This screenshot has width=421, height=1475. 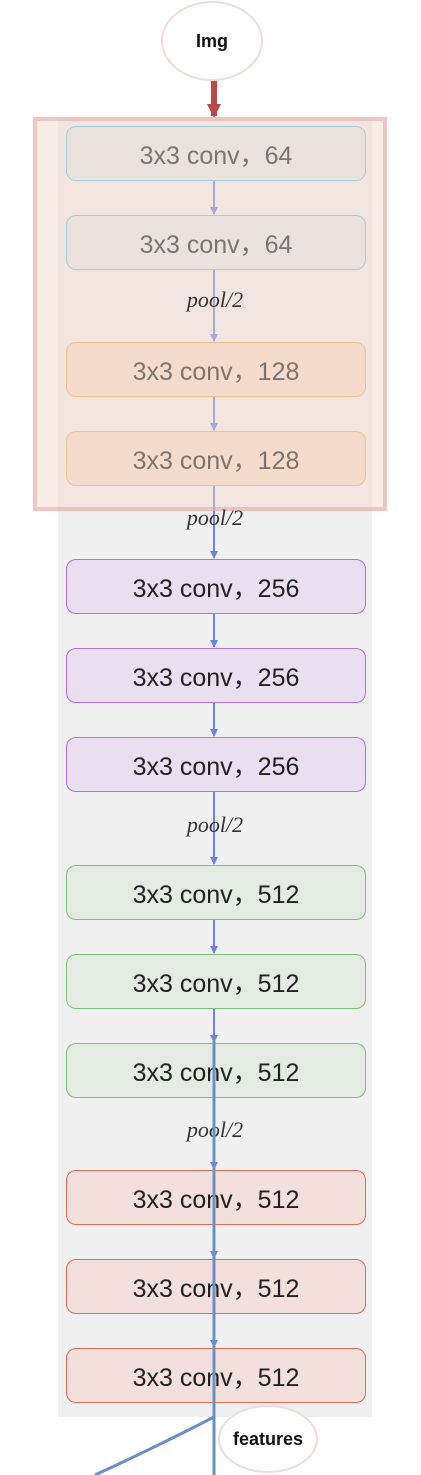 I want to click on features-node: features, so click(x=268, y=1439).